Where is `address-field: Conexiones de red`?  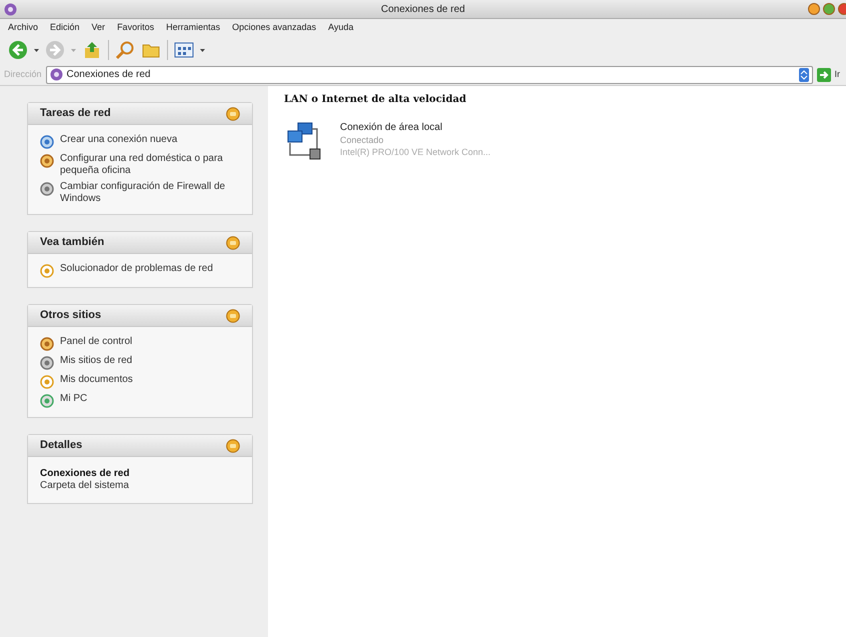 address-field: Conexiones de red is located at coordinates (429, 75).